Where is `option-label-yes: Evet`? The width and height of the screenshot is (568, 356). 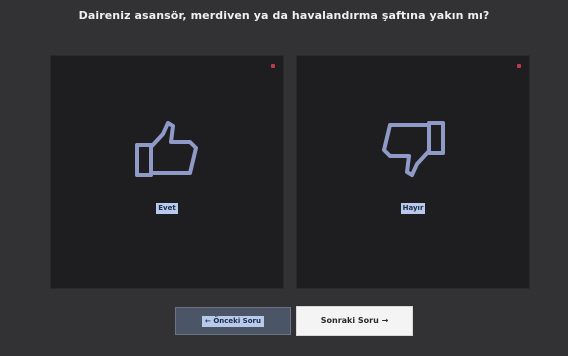
option-label-yes: Evet is located at coordinates (167, 208).